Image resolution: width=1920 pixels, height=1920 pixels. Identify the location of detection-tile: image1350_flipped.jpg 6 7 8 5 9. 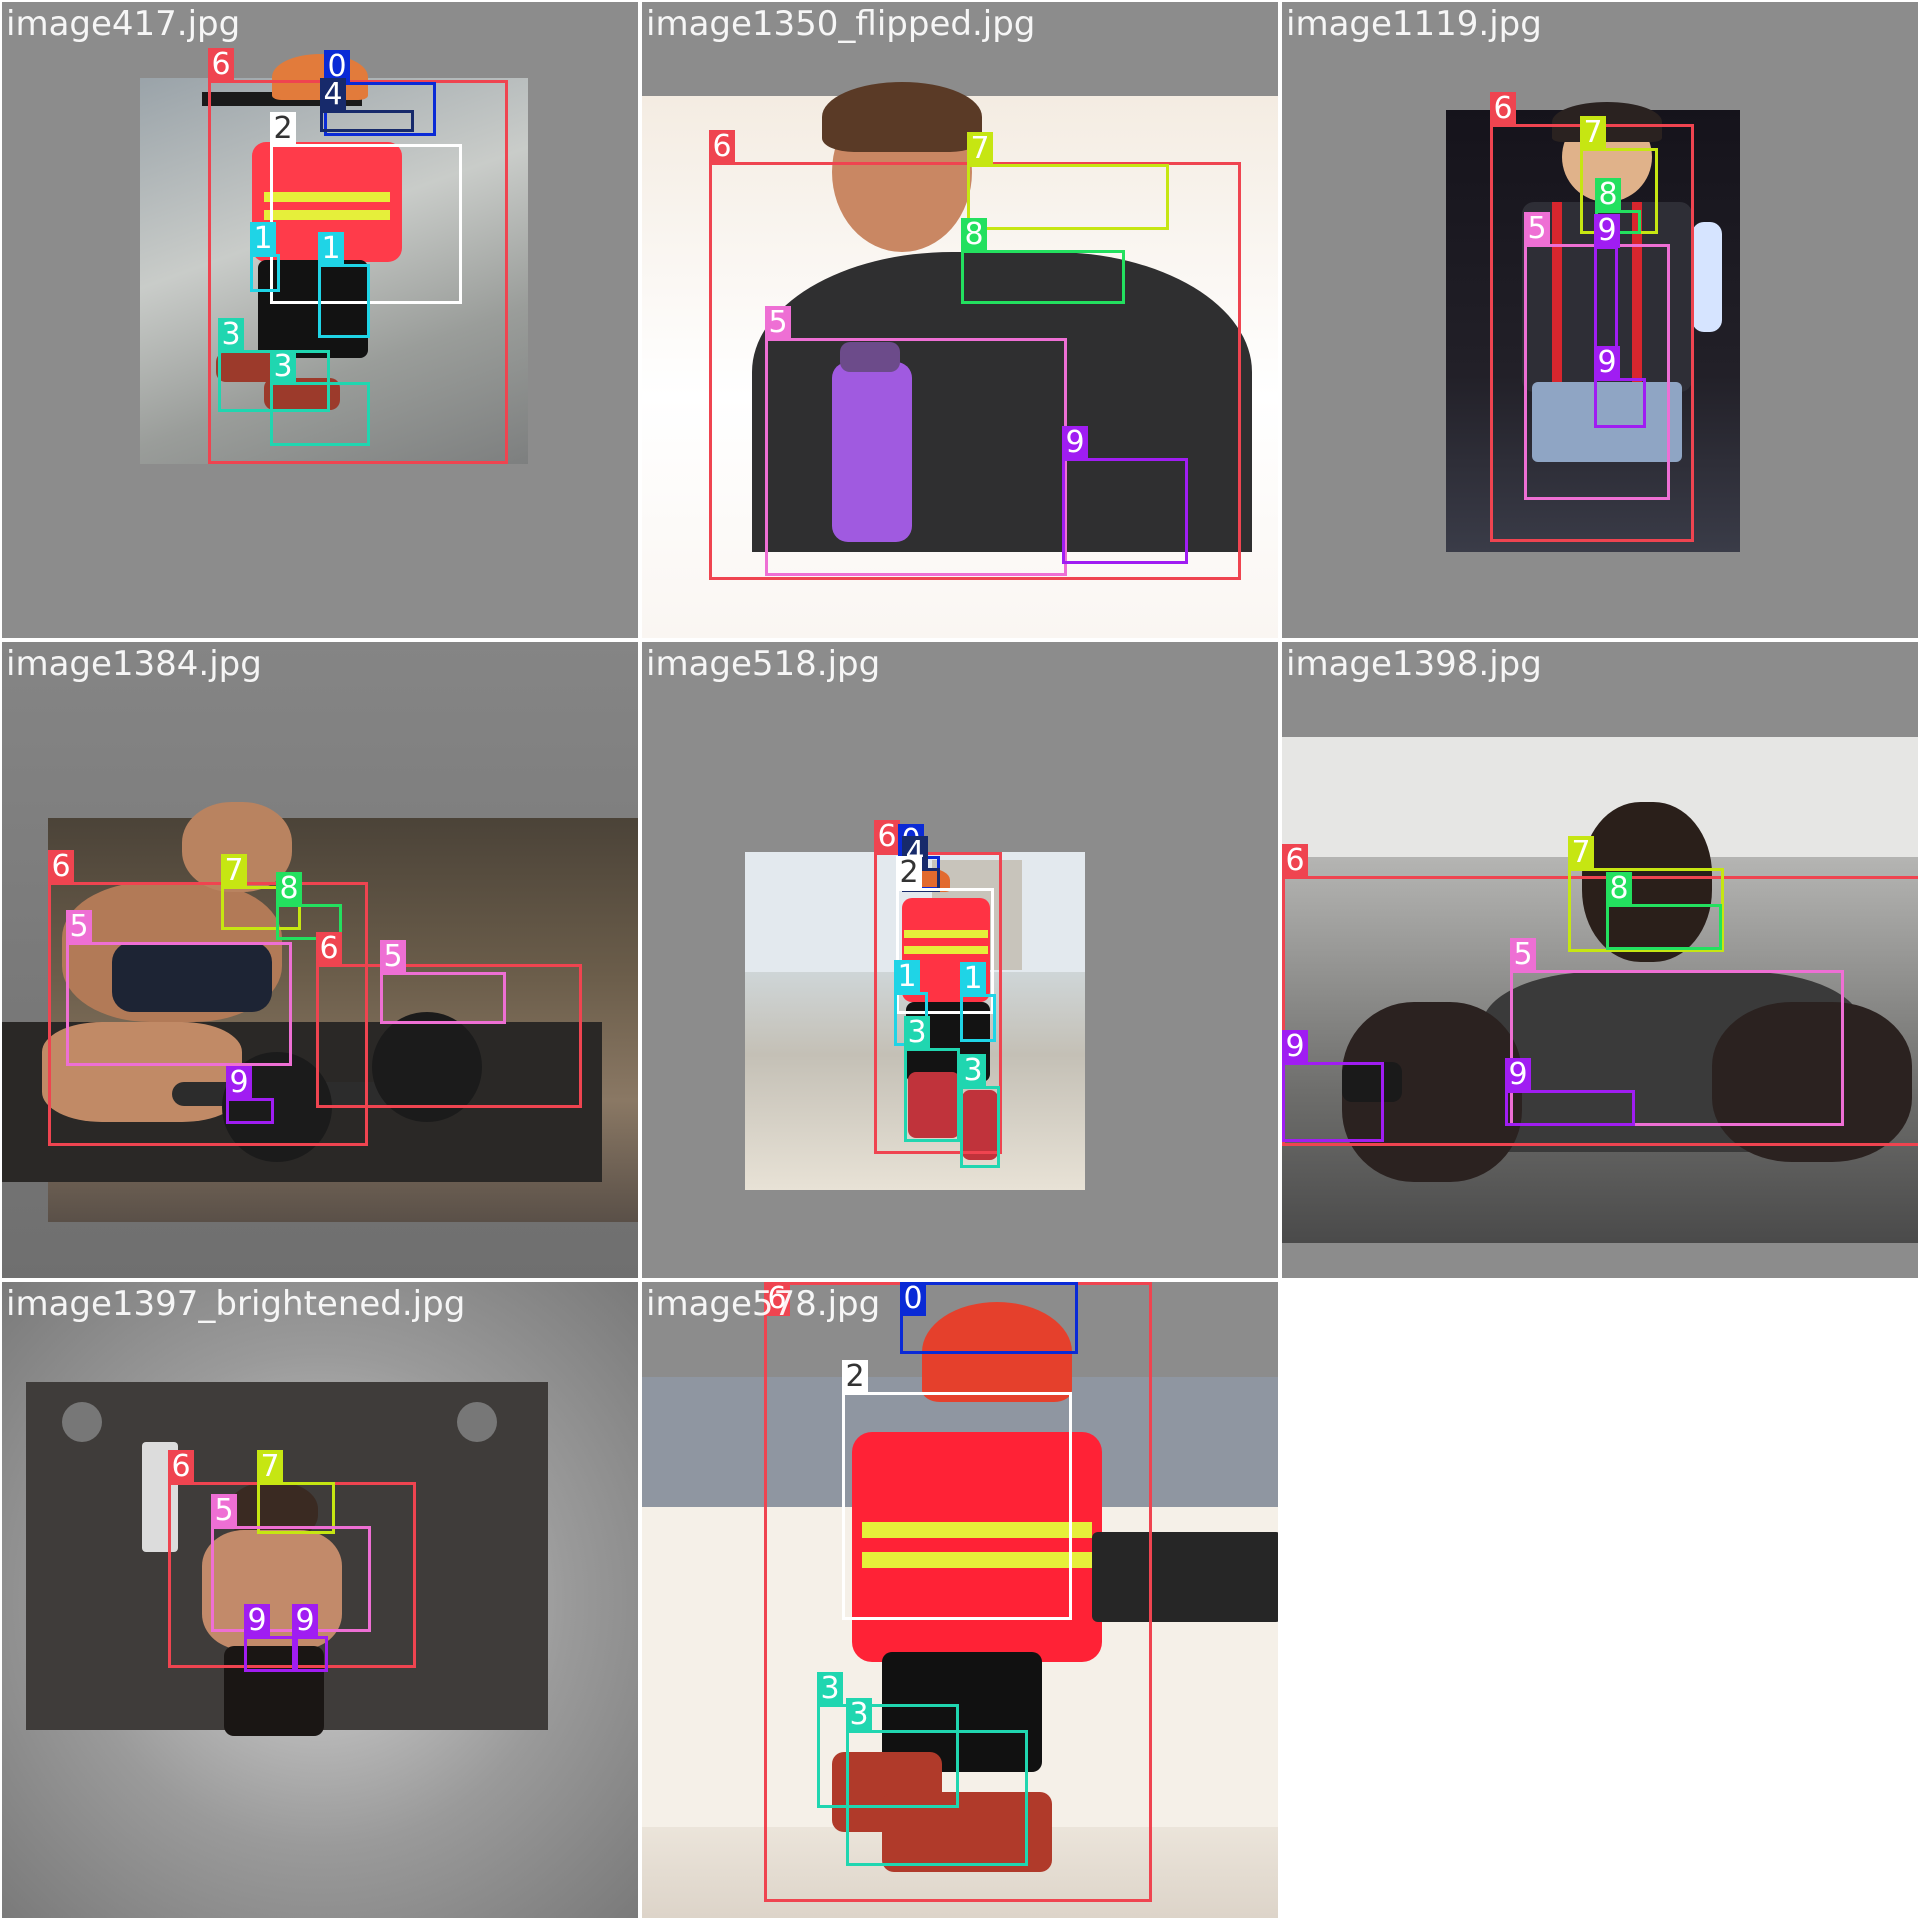
(960, 320).